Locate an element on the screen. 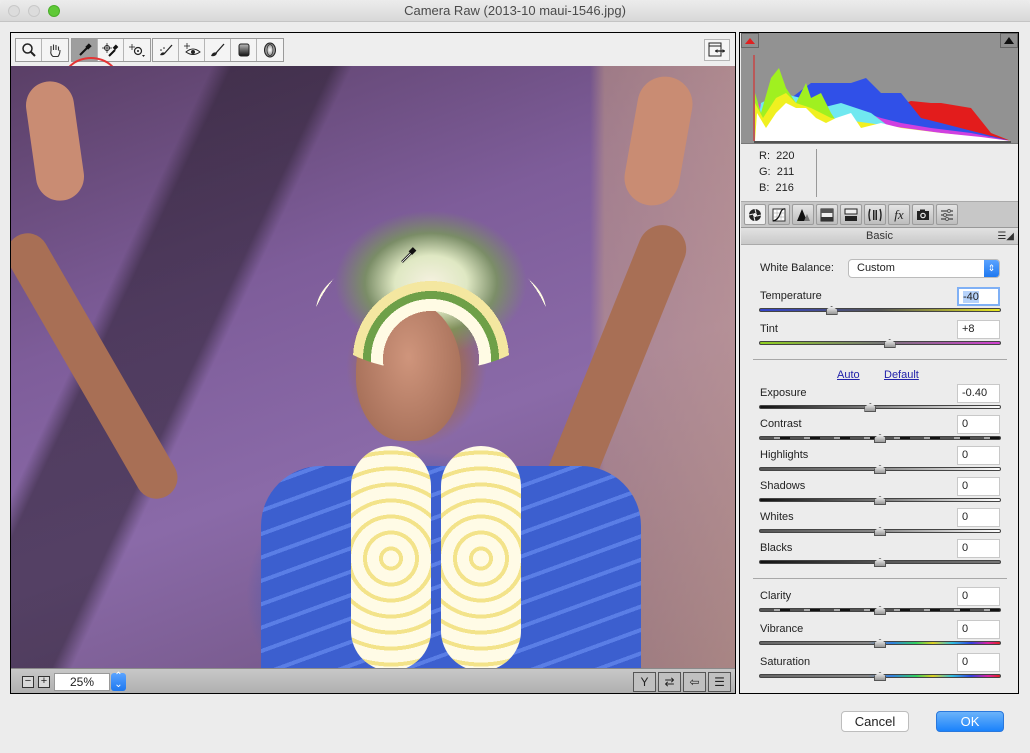 The image size is (1030, 753). zoom-window-button is located at coordinates (54, 11).